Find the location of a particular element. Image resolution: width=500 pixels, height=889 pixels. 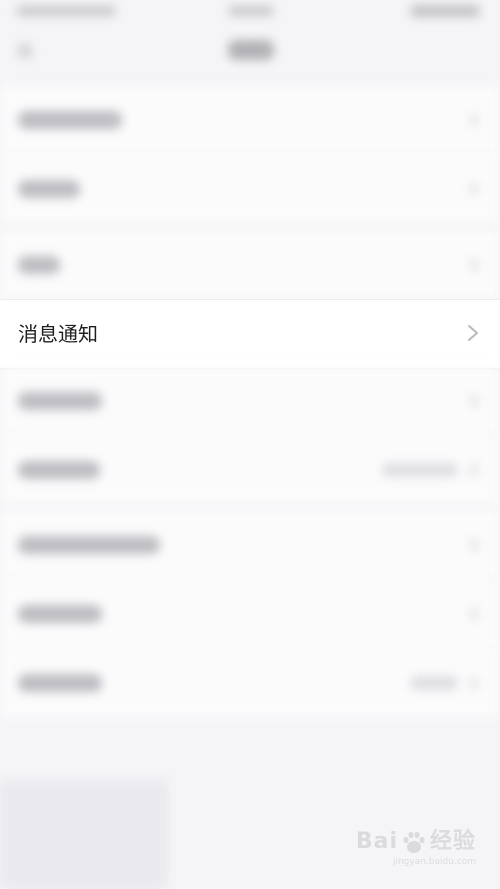

watermark-text: Bai is located at coordinates (376, 841).